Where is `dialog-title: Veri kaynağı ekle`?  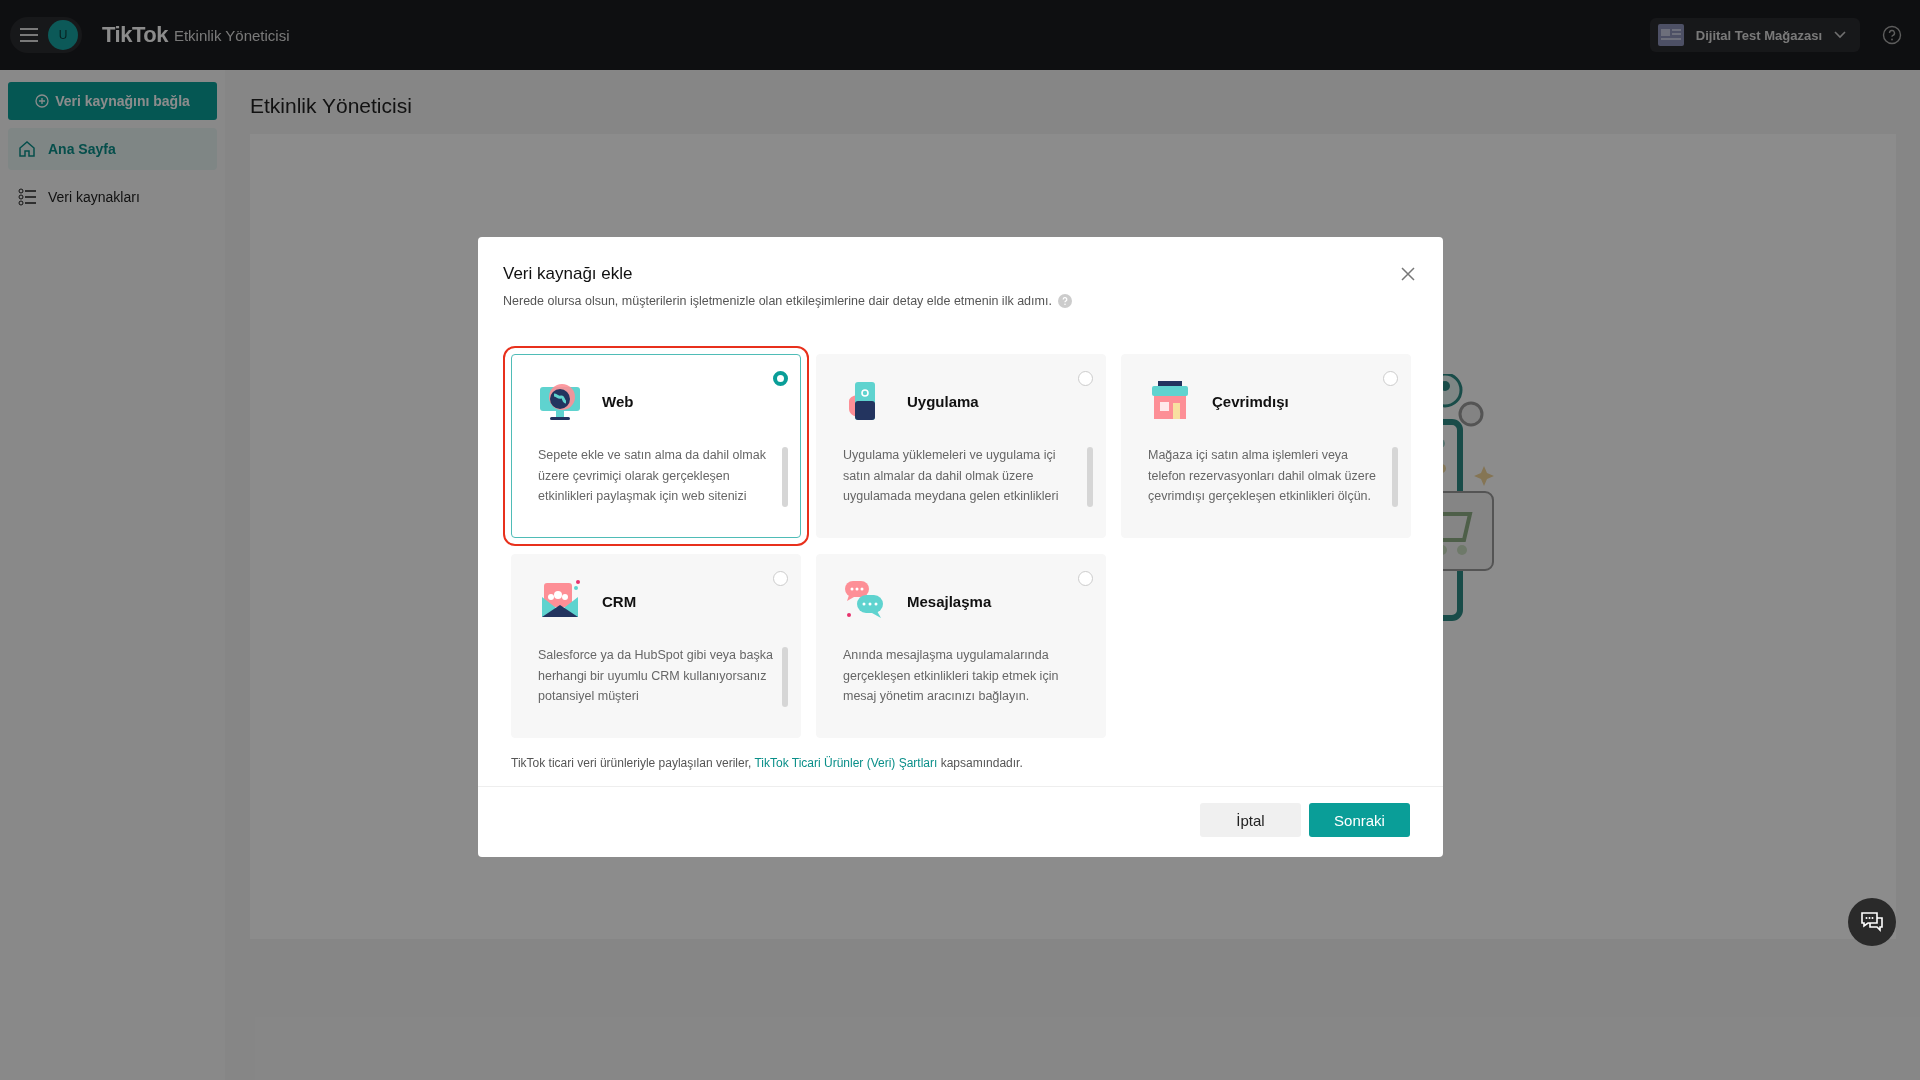 dialog-title: Veri kaynağı ekle is located at coordinates (568, 274).